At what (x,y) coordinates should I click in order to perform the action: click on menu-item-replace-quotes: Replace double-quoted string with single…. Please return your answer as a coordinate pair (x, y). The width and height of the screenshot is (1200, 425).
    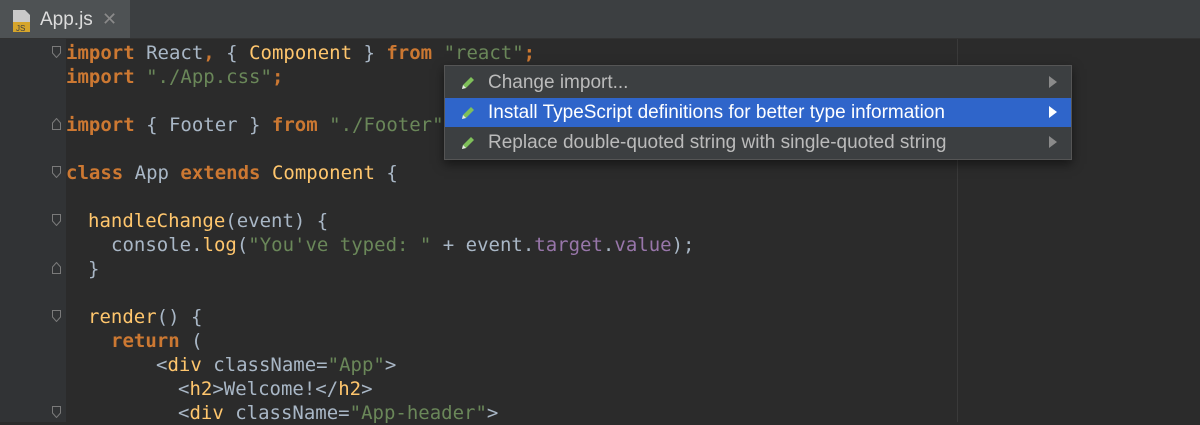
    Looking at the image, I should click on (758, 142).